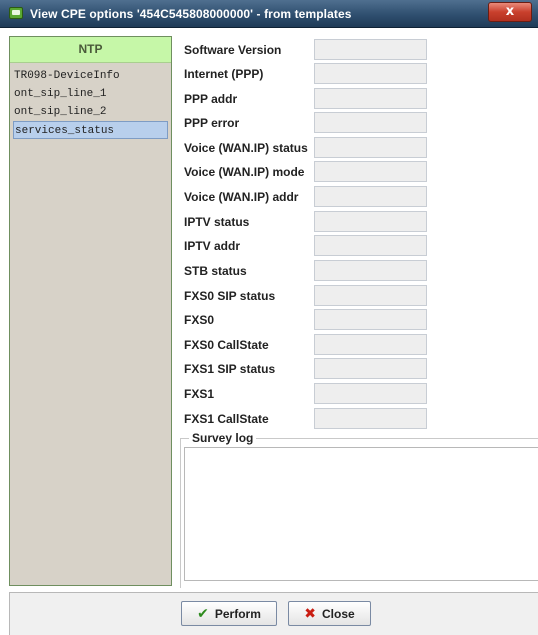 This screenshot has width=538, height=635. What do you see at coordinates (309, 99) in the screenshot?
I see `field-row: PPP addr` at bounding box center [309, 99].